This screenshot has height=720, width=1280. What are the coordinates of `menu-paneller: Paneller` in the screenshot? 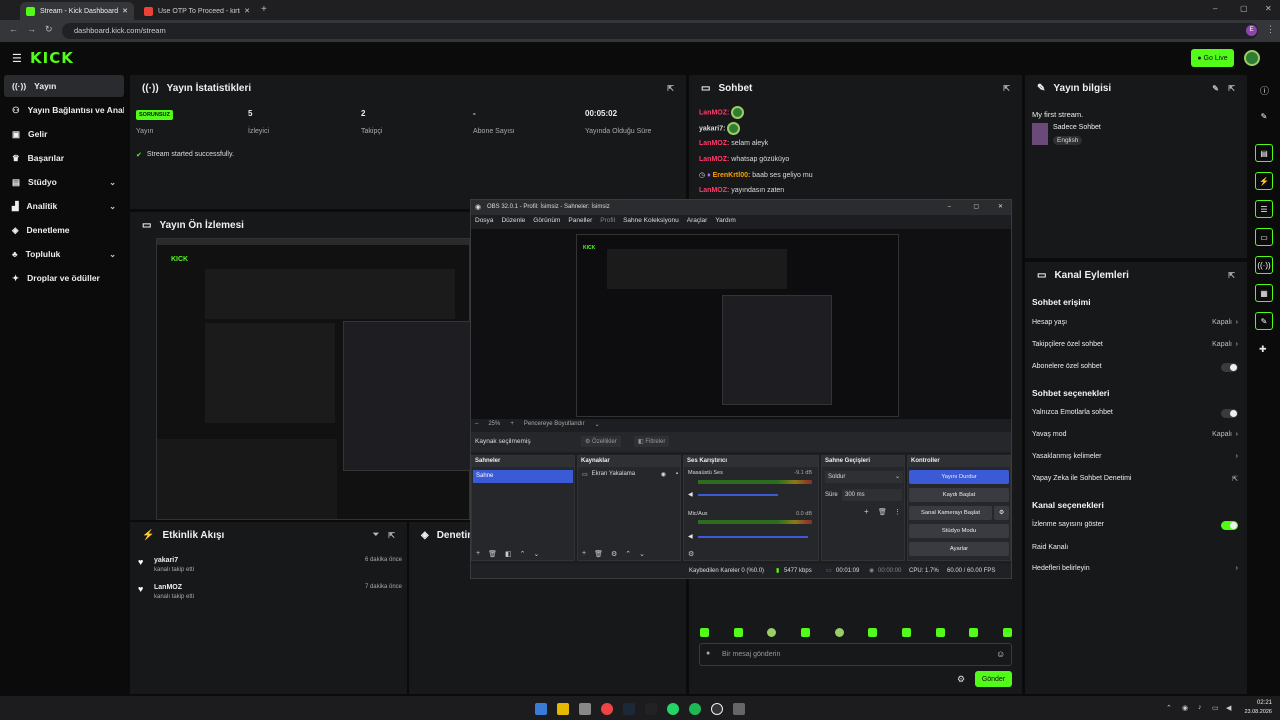 It's located at (580, 220).